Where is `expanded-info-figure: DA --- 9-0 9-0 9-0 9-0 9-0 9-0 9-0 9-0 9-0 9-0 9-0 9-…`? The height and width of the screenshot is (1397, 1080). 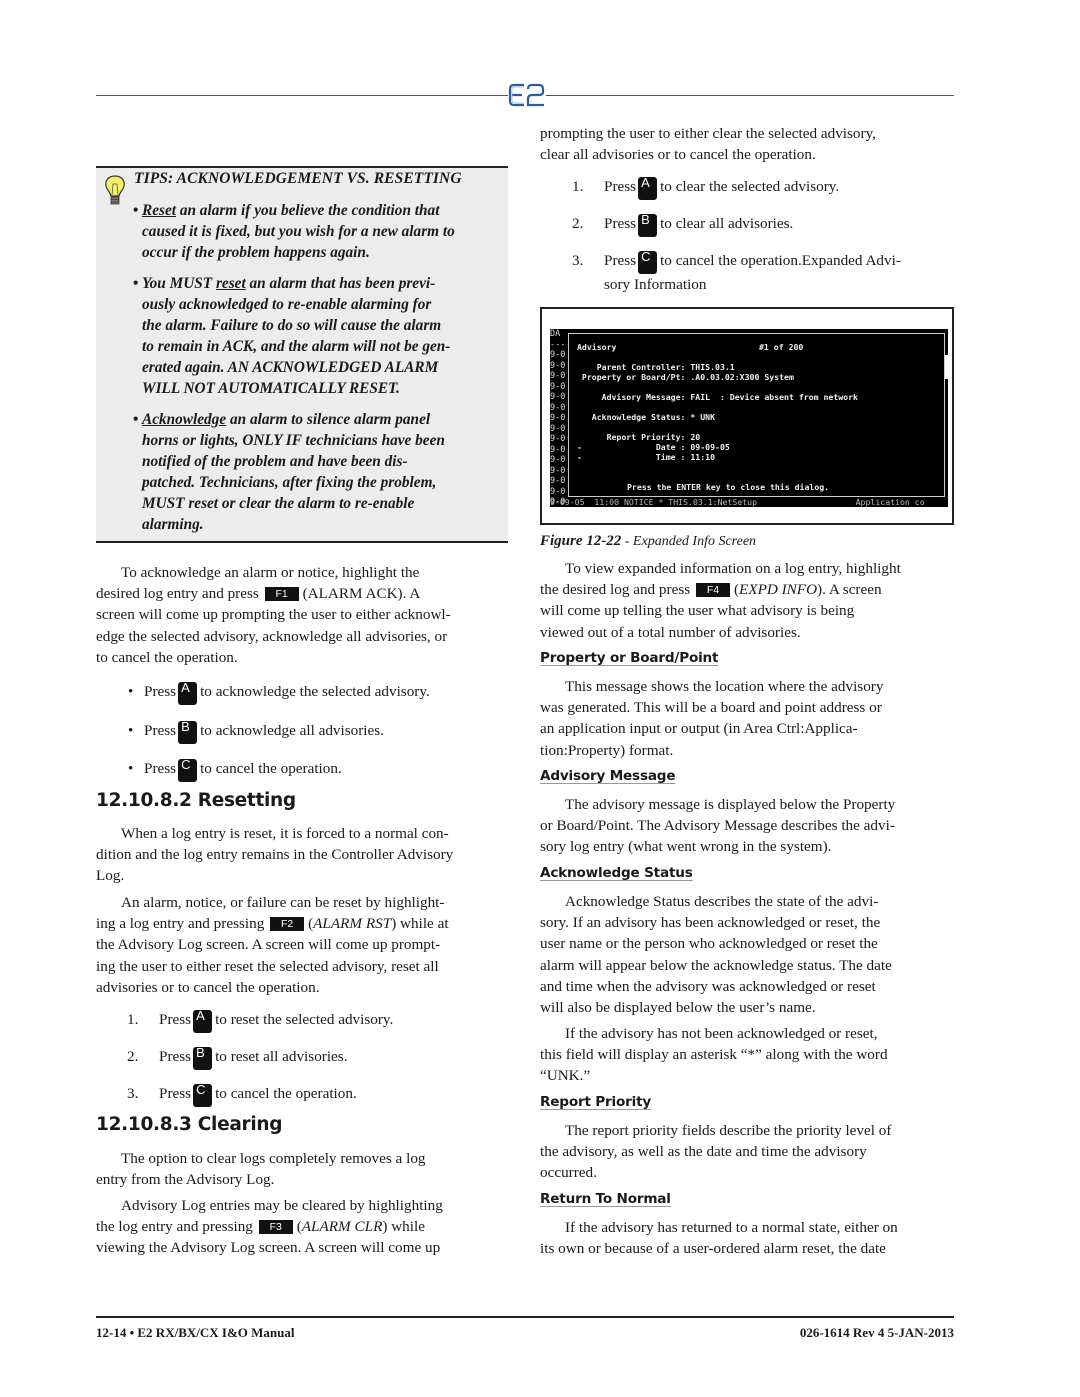 expanded-info-figure: DA --- 9-0 9-0 9-0 9-0 9-0 9-0 9-0 9-0 9-0 9-0 9-0 9-… is located at coordinates (747, 416).